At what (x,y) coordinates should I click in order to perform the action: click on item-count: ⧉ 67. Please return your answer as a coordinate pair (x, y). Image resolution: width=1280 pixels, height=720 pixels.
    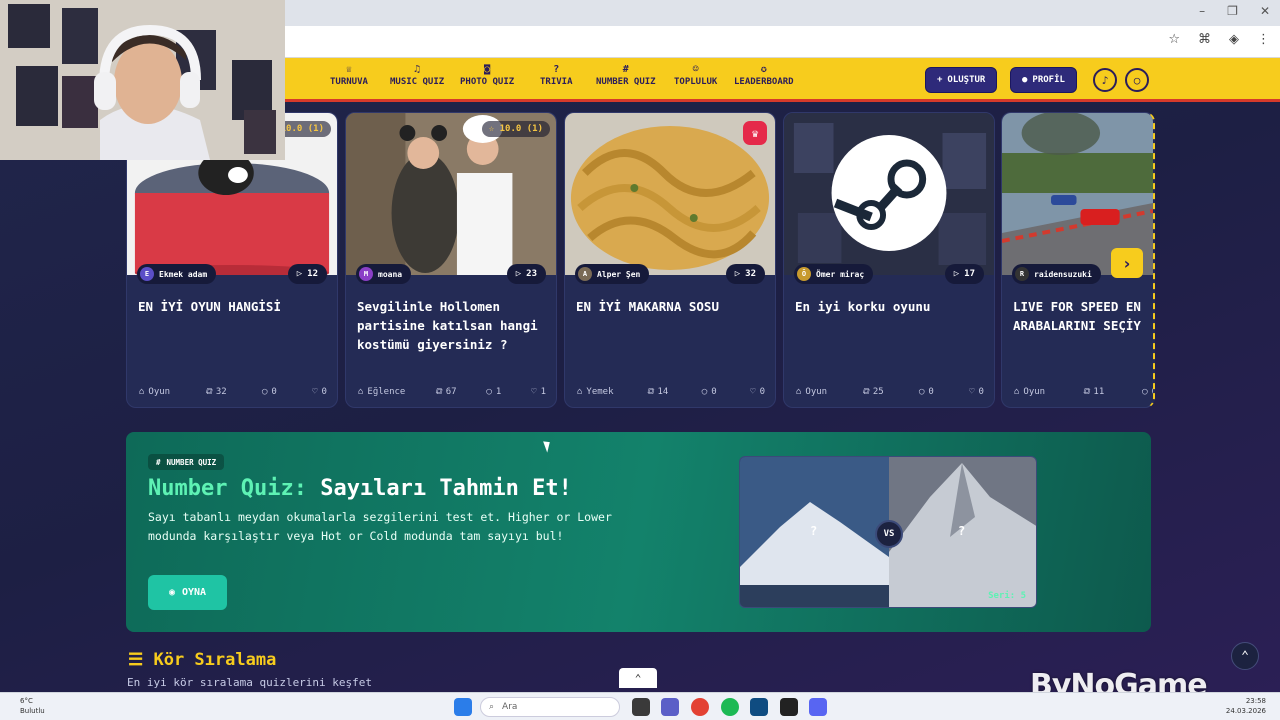
    Looking at the image, I should click on (445, 392).